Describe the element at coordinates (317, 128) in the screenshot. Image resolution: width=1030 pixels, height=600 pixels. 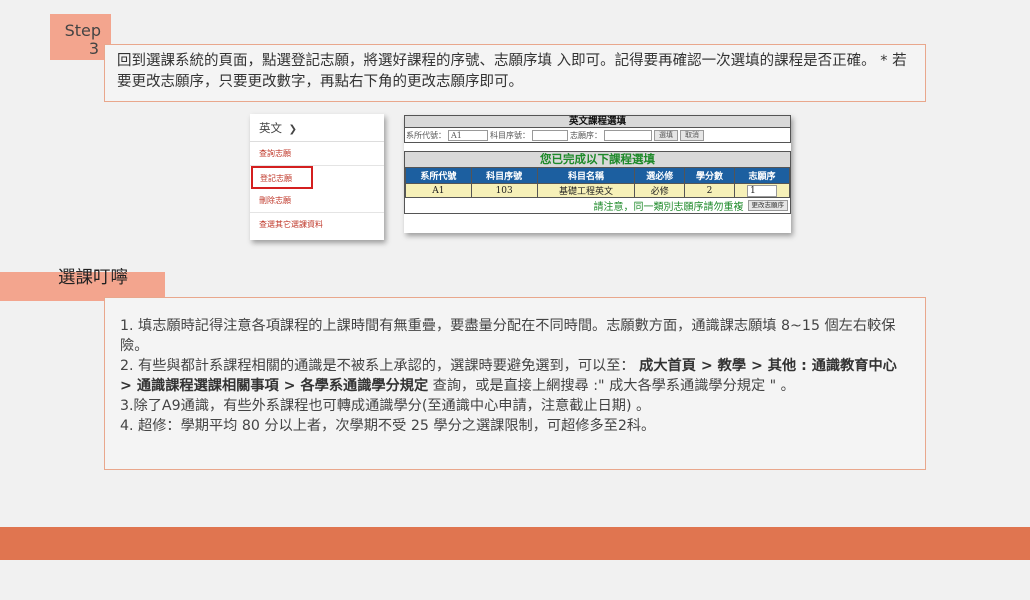
I see `menu-header: 英文 ❯` at that location.